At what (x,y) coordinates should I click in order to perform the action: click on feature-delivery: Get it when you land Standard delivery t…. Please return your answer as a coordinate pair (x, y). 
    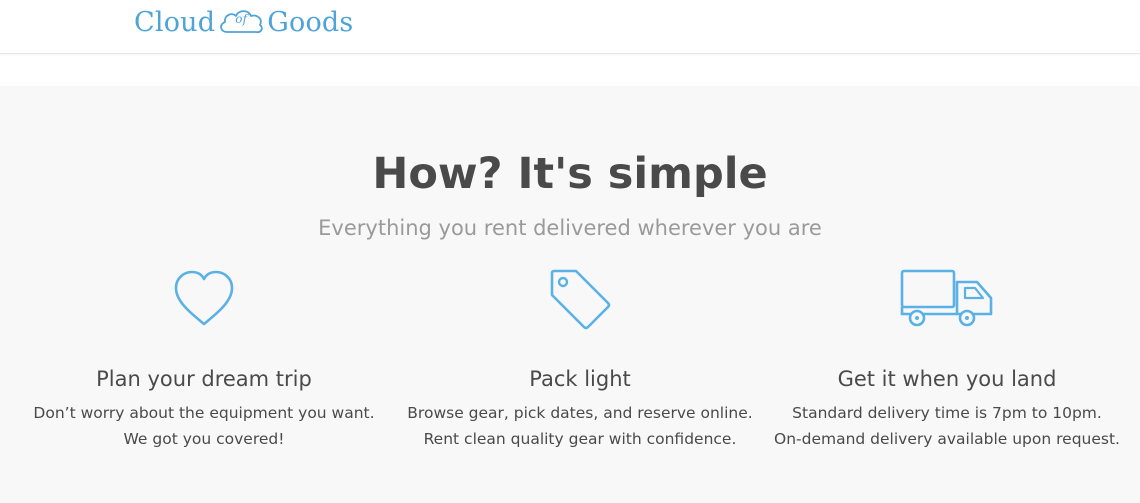
    Looking at the image, I should click on (947, 359).